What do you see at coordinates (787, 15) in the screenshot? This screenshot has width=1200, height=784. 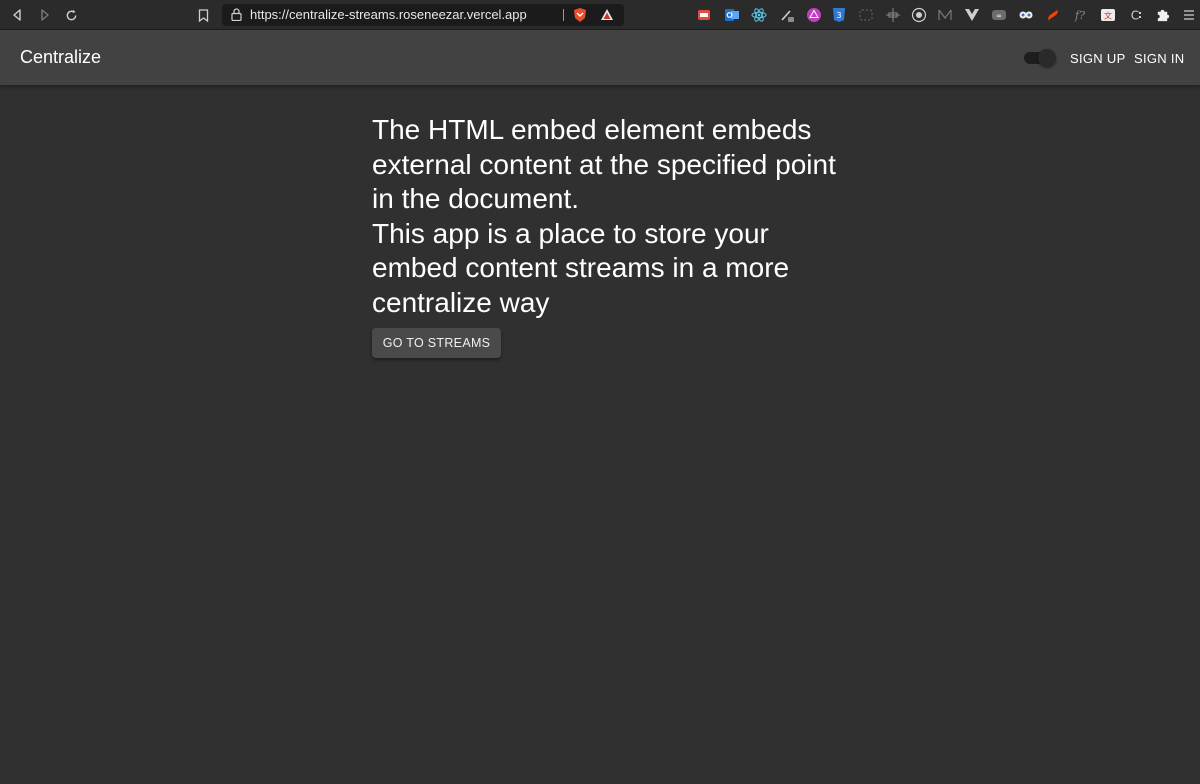 I see `extension-eyedropper-icon` at bounding box center [787, 15].